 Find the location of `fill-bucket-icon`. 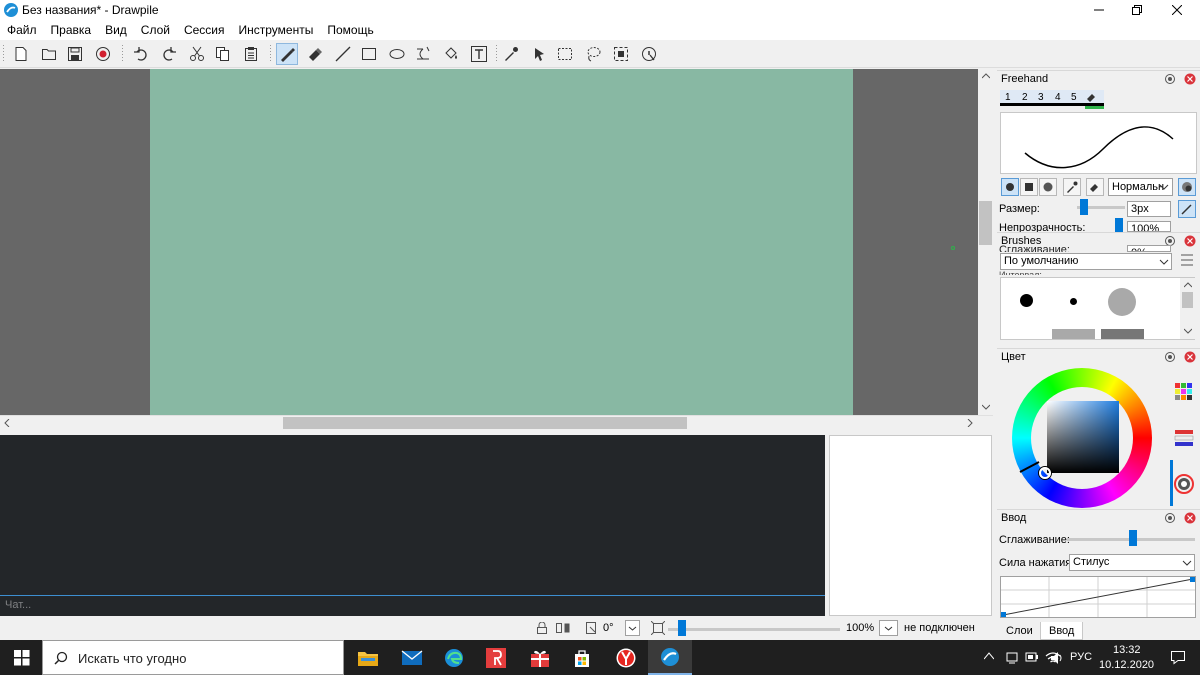

fill-bucket-icon is located at coordinates (451, 54).